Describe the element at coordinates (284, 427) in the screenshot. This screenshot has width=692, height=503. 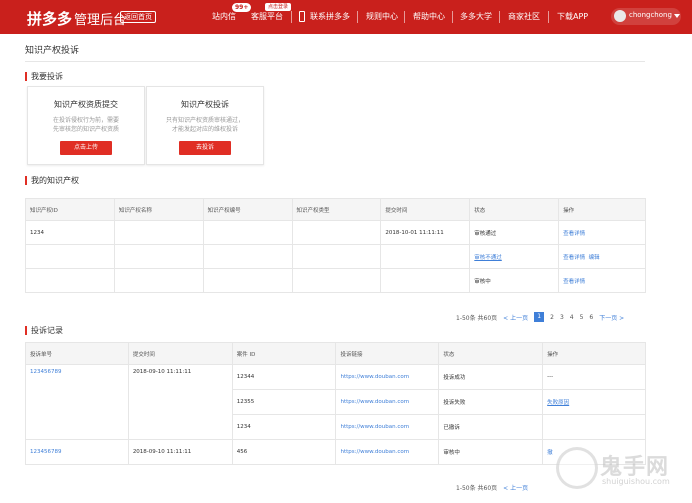
I see `case-id: 1234` at that location.